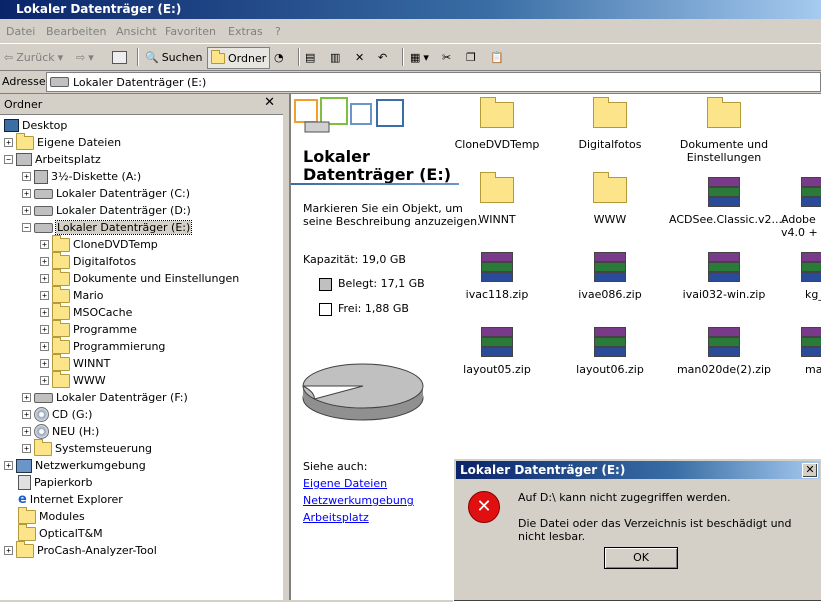 The width and height of the screenshot is (821, 602). I want to click on dialog-title-bar: Lokaler Datenträger (E:) ✕, so click(638, 470).